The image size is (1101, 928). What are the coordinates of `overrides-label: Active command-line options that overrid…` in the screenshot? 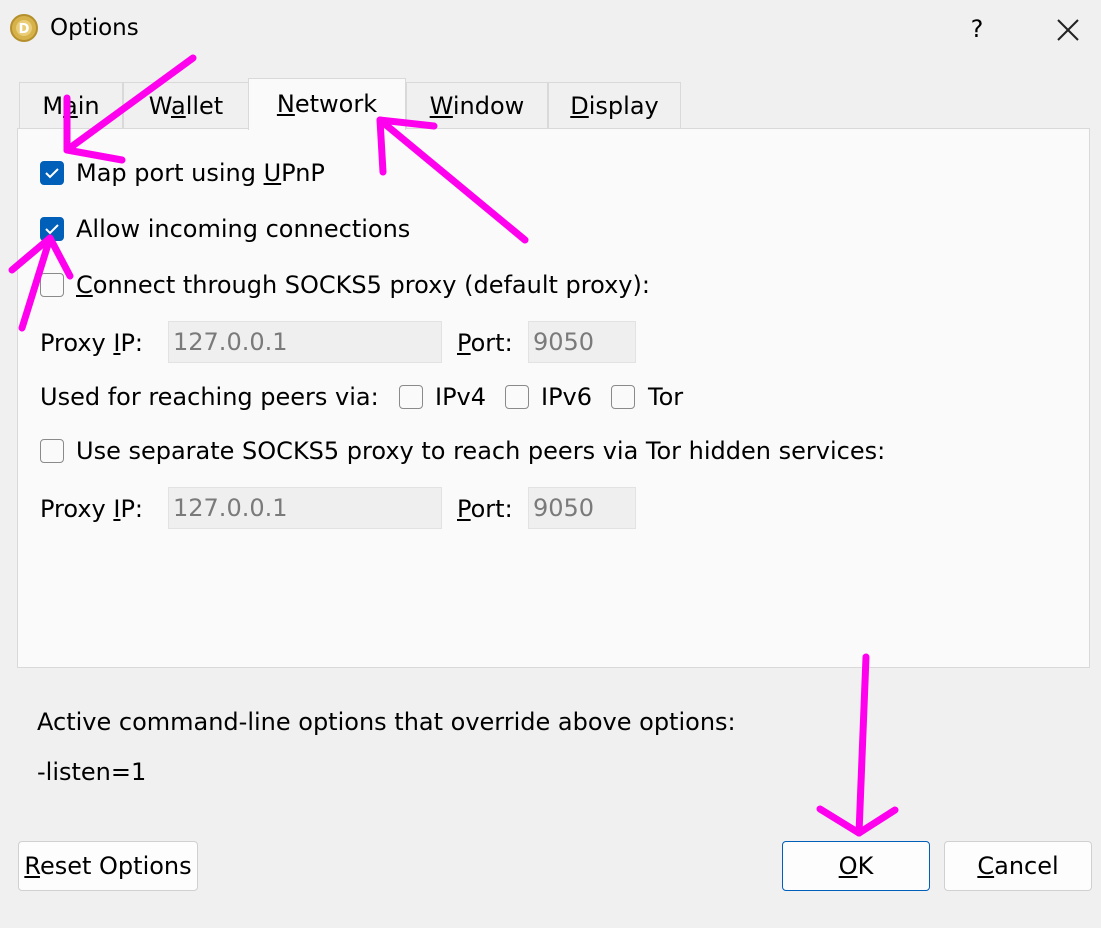 It's located at (386, 722).